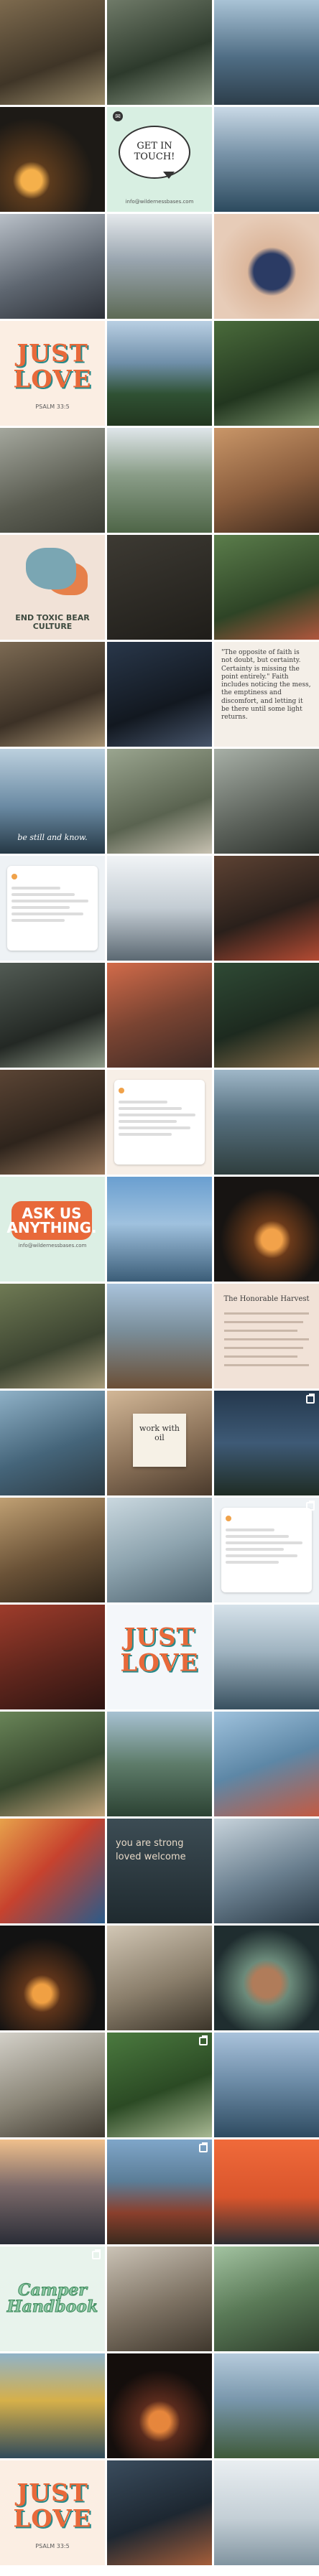 The height and width of the screenshot is (2576, 319). I want to click on post-photo-papers, so click(52, 1657).